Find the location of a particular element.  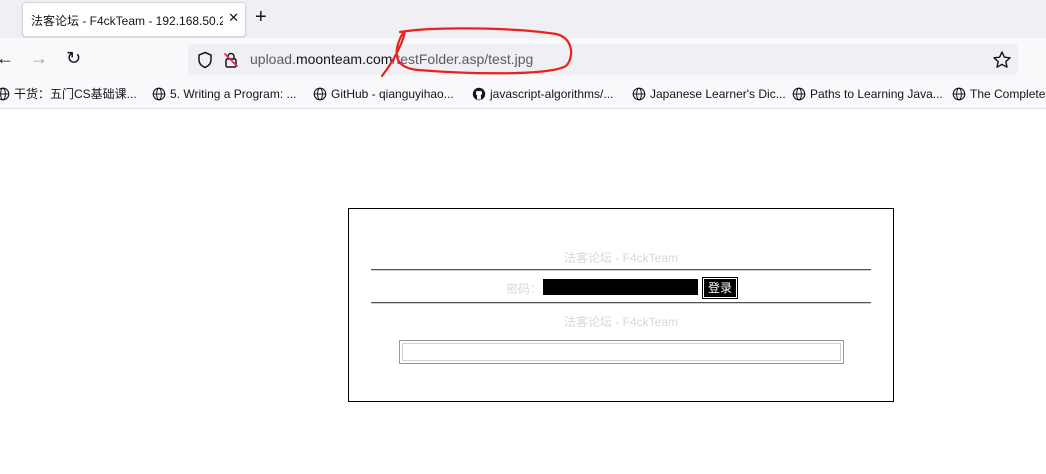

password-input is located at coordinates (620, 287).